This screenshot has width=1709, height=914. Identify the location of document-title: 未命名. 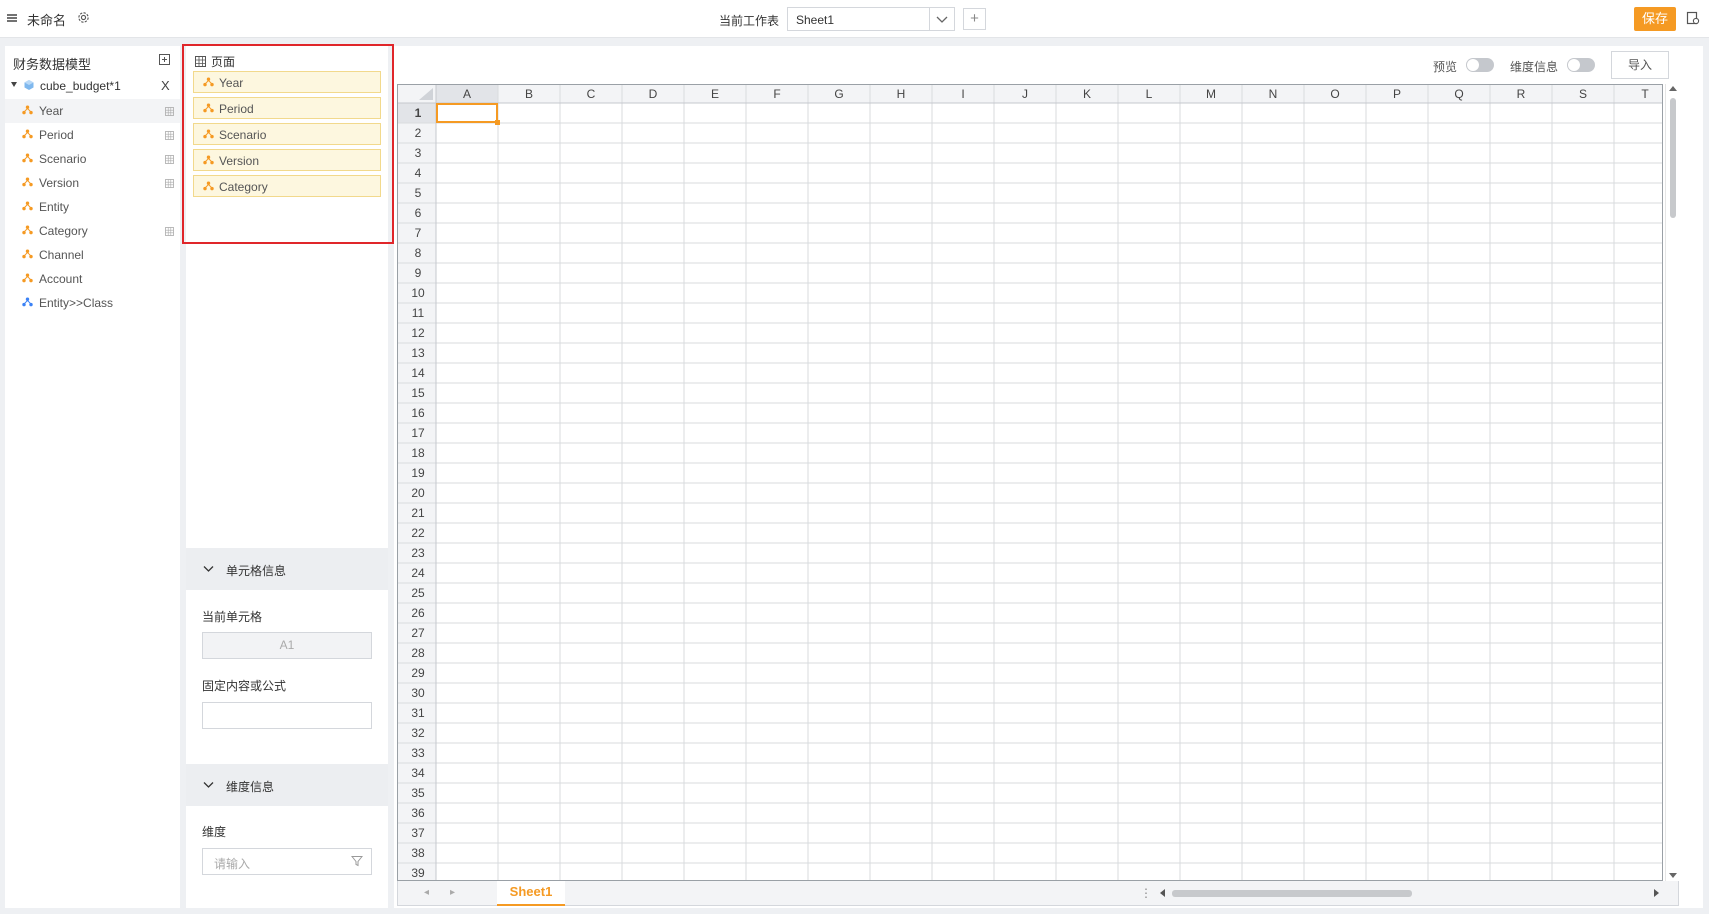
(46, 19).